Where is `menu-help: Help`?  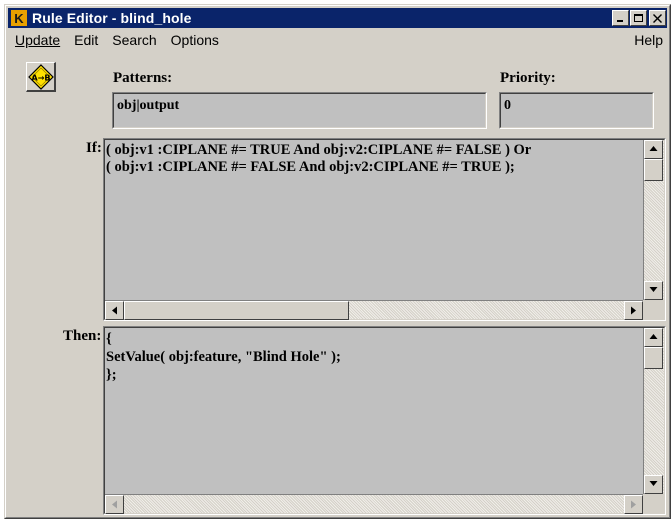 menu-help: Help is located at coordinates (647, 40).